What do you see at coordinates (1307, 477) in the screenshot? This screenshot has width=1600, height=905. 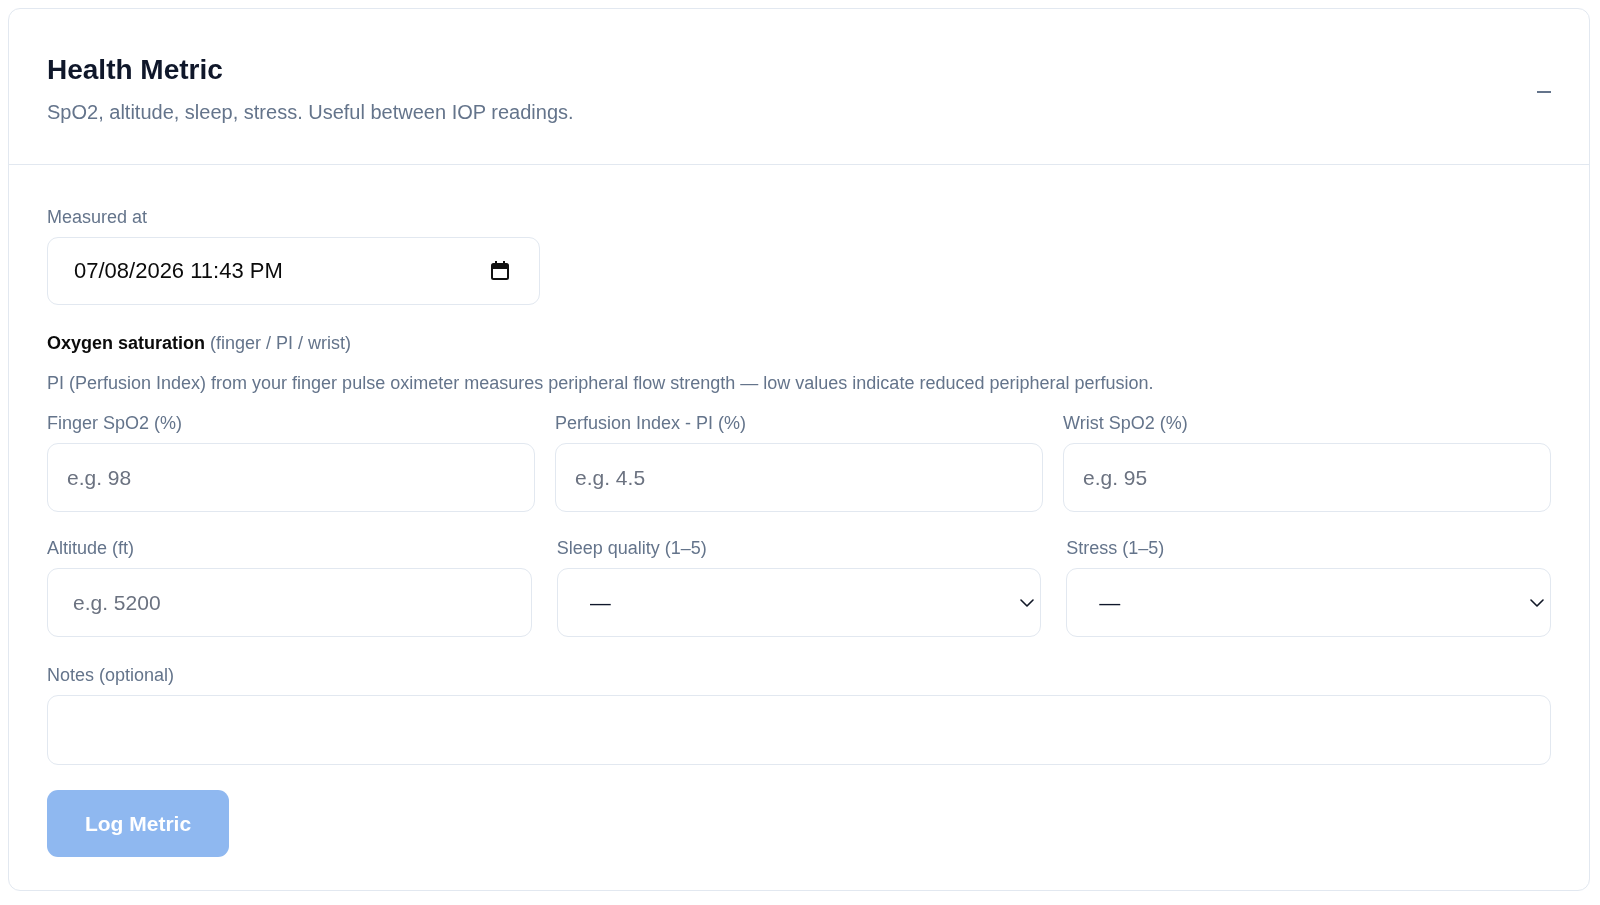 I see `input-field: e.g. 95` at bounding box center [1307, 477].